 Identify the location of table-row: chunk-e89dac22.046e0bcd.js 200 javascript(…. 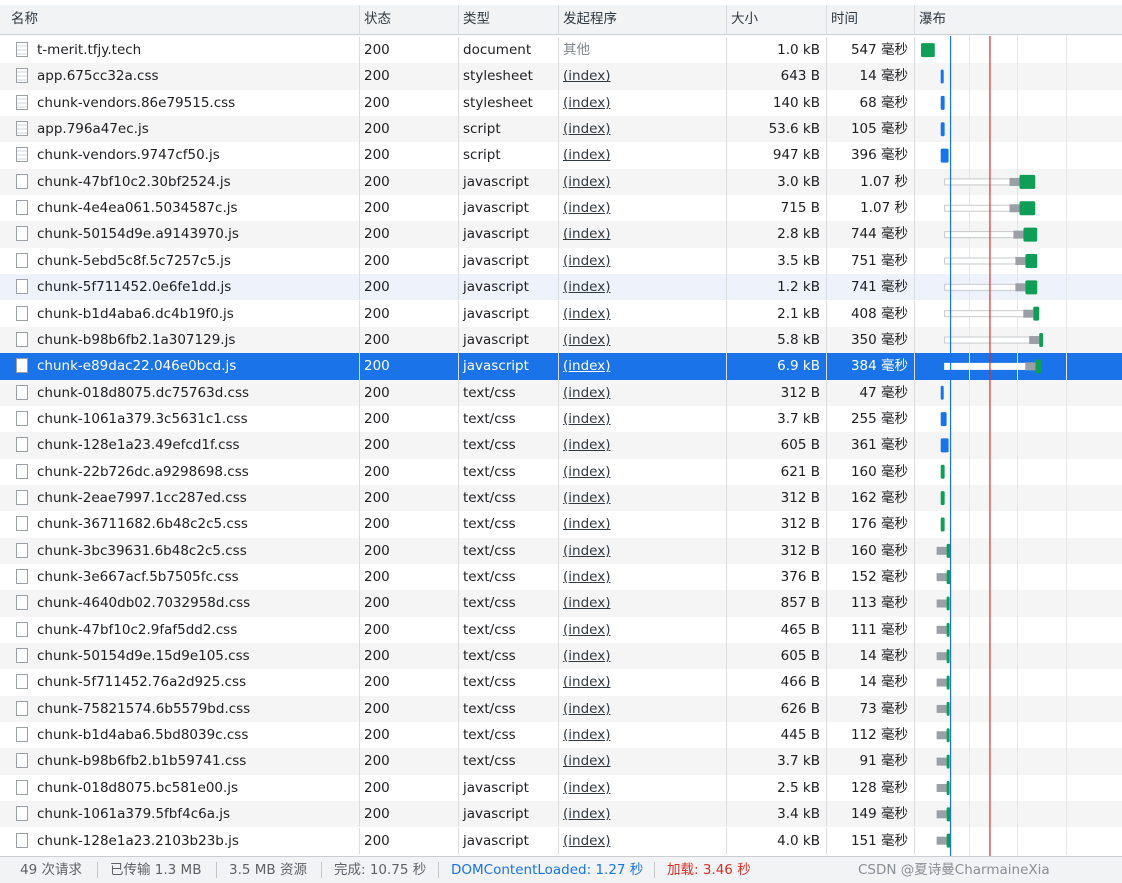
(561, 366).